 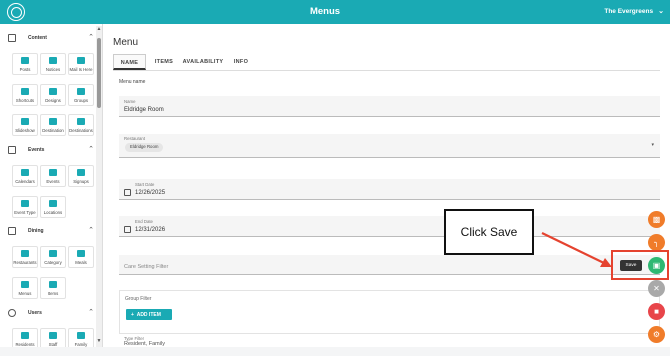 What do you see at coordinates (25, 121) in the screenshot?
I see `slideshow-icon` at bounding box center [25, 121].